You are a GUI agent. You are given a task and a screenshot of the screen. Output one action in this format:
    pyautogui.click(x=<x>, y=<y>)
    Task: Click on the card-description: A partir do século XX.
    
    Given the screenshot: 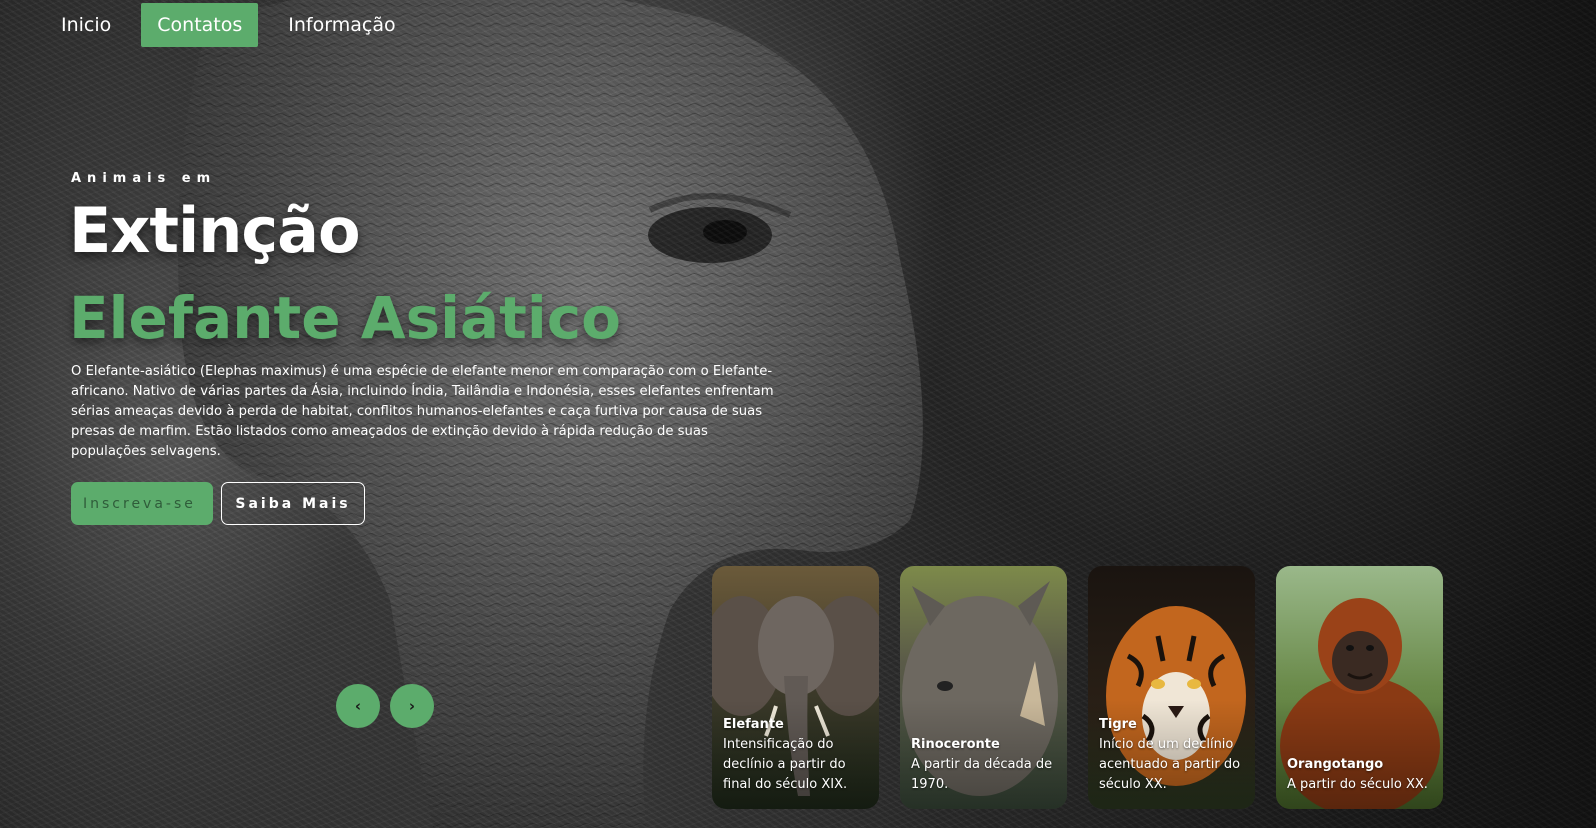 What is the action you would take?
    pyautogui.click(x=1357, y=784)
    